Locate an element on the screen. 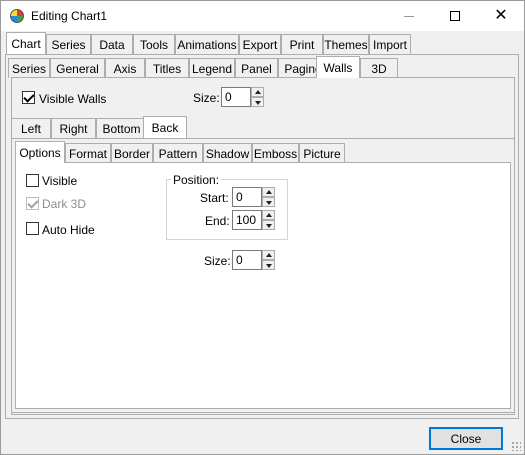 This screenshot has width=525, height=455. start-spinner is located at coordinates (268, 197).